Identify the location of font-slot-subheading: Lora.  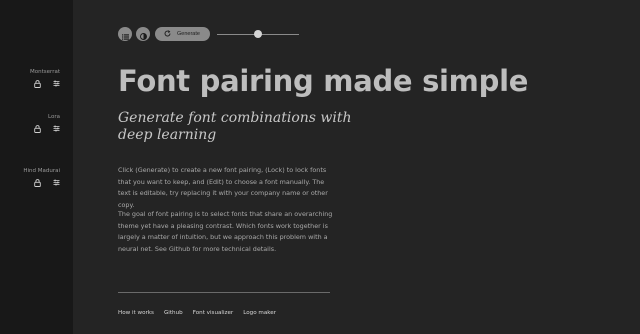
(47, 123).